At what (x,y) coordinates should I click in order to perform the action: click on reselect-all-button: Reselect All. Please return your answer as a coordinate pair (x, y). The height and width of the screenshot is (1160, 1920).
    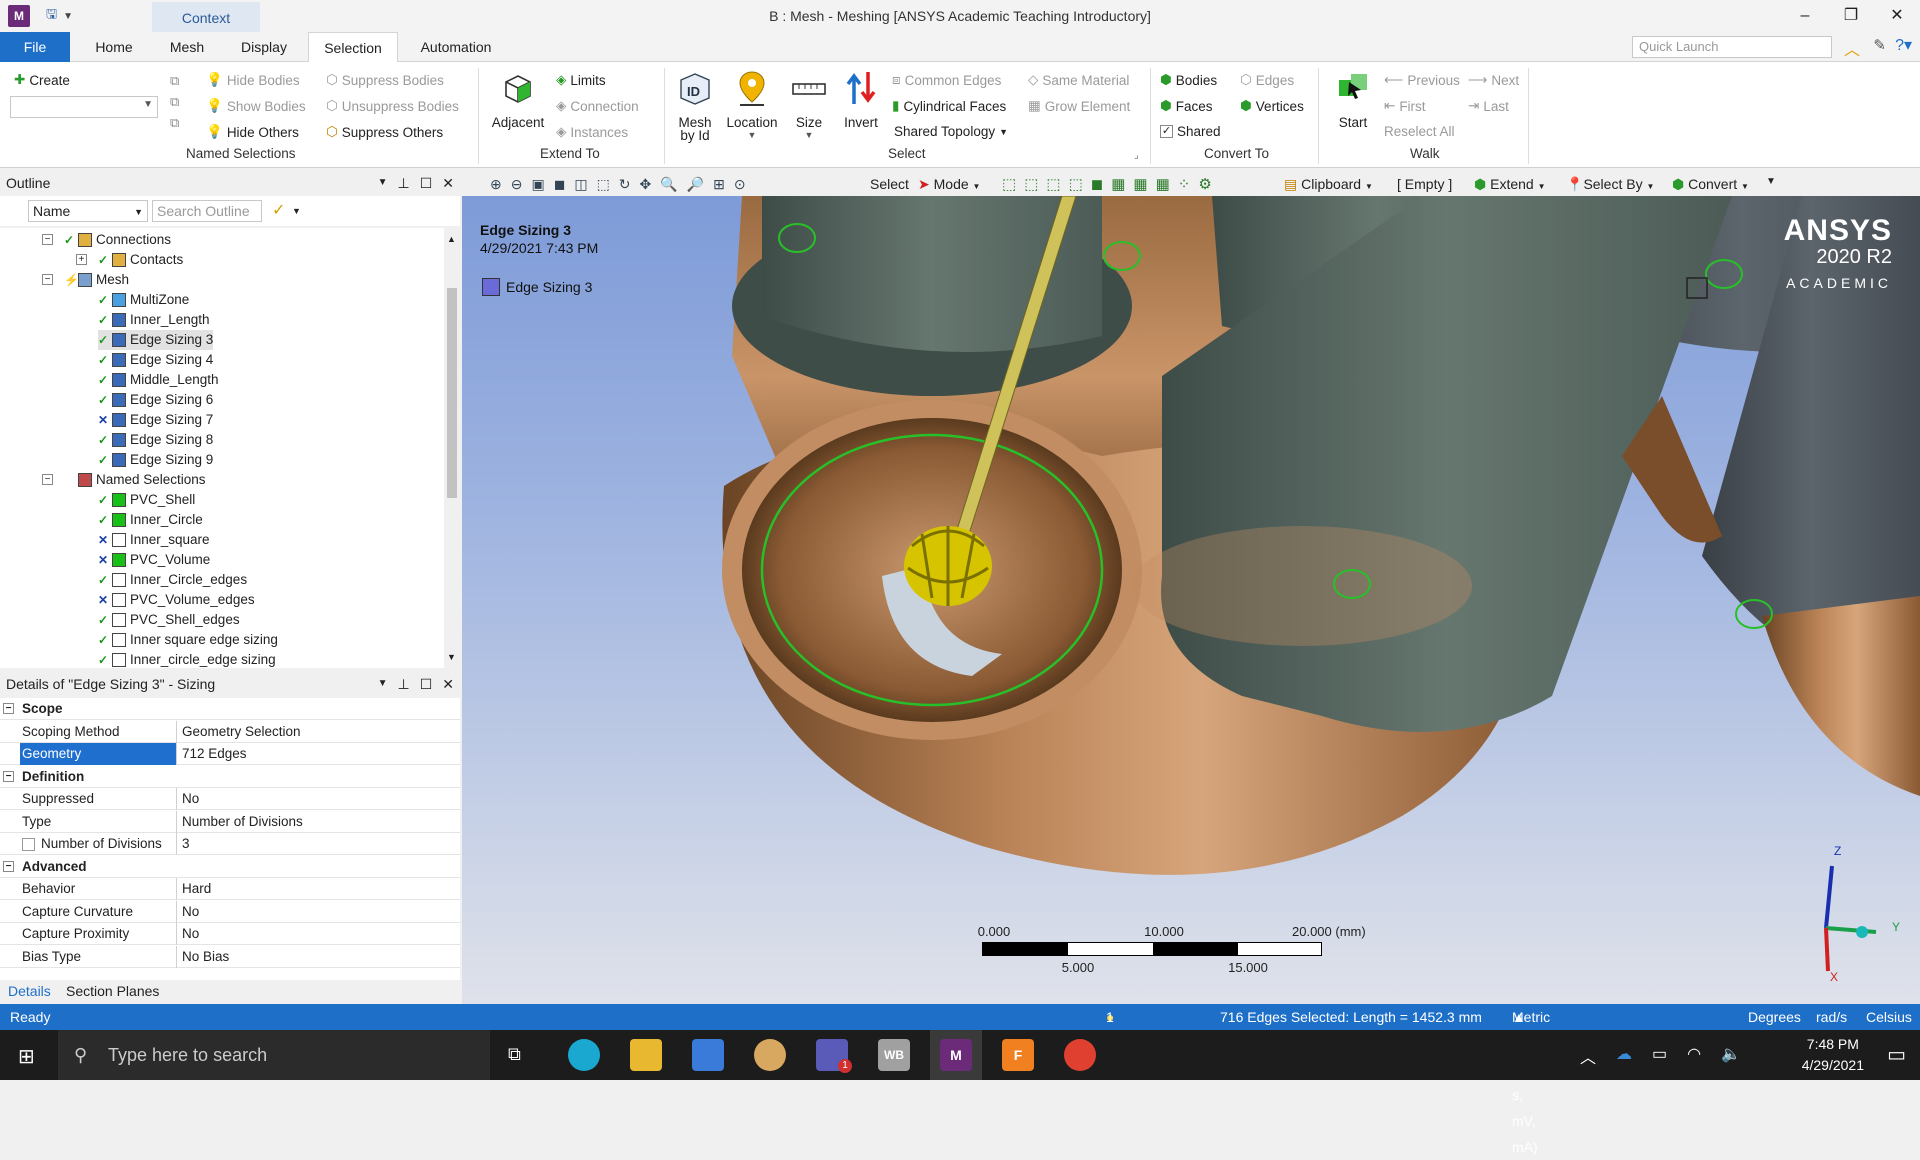
    Looking at the image, I should click on (1419, 131).